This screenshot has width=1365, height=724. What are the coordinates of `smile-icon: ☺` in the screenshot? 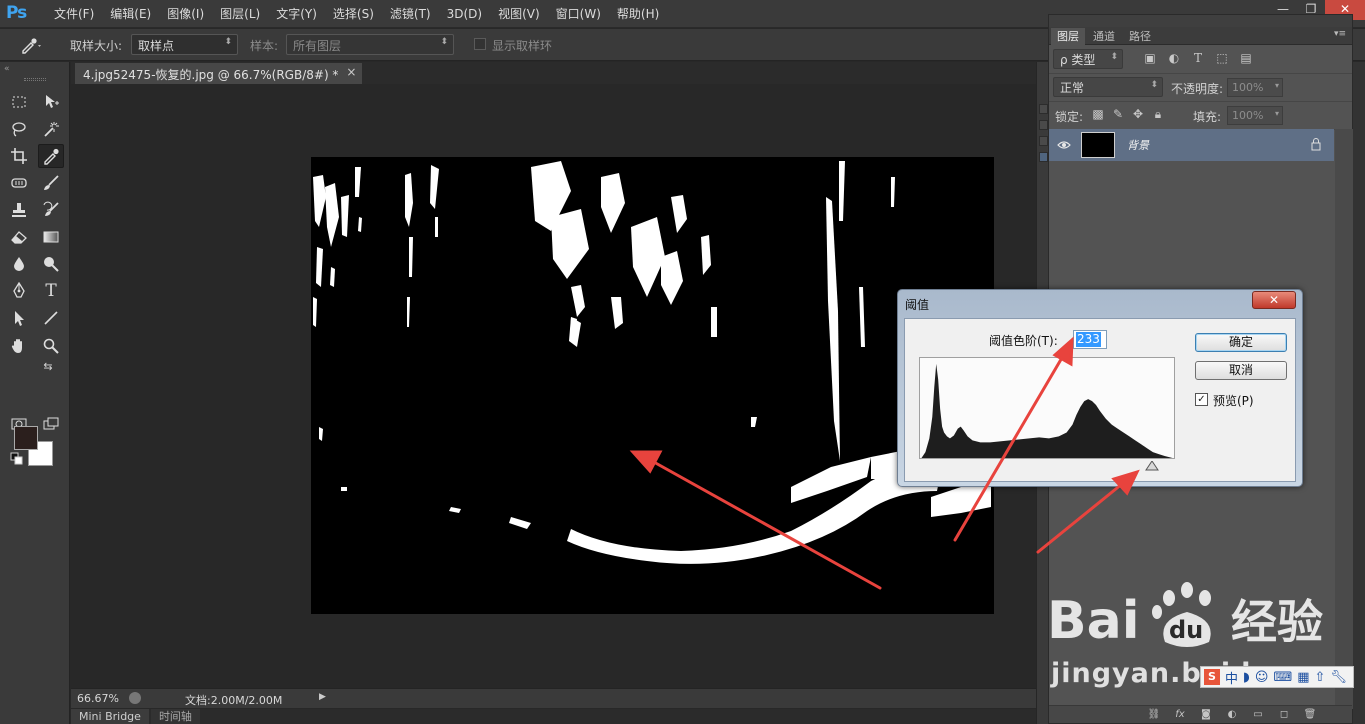 It's located at (1262, 677).